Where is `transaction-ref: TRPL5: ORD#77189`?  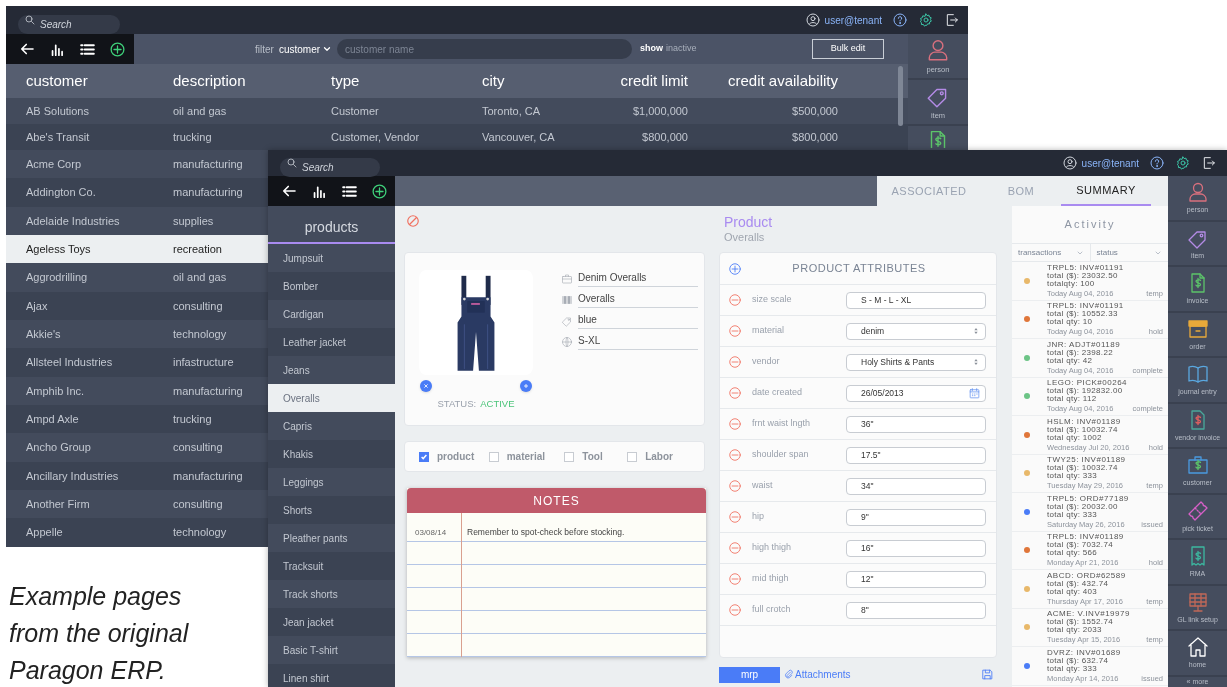 transaction-ref: TRPL5: ORD#77189 is located at coordinates (1105, 498).